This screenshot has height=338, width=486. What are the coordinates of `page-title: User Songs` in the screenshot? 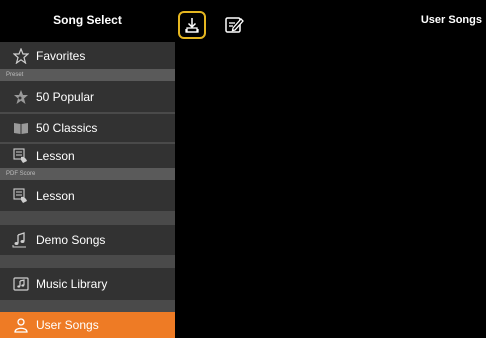 It's located at (451, 20).